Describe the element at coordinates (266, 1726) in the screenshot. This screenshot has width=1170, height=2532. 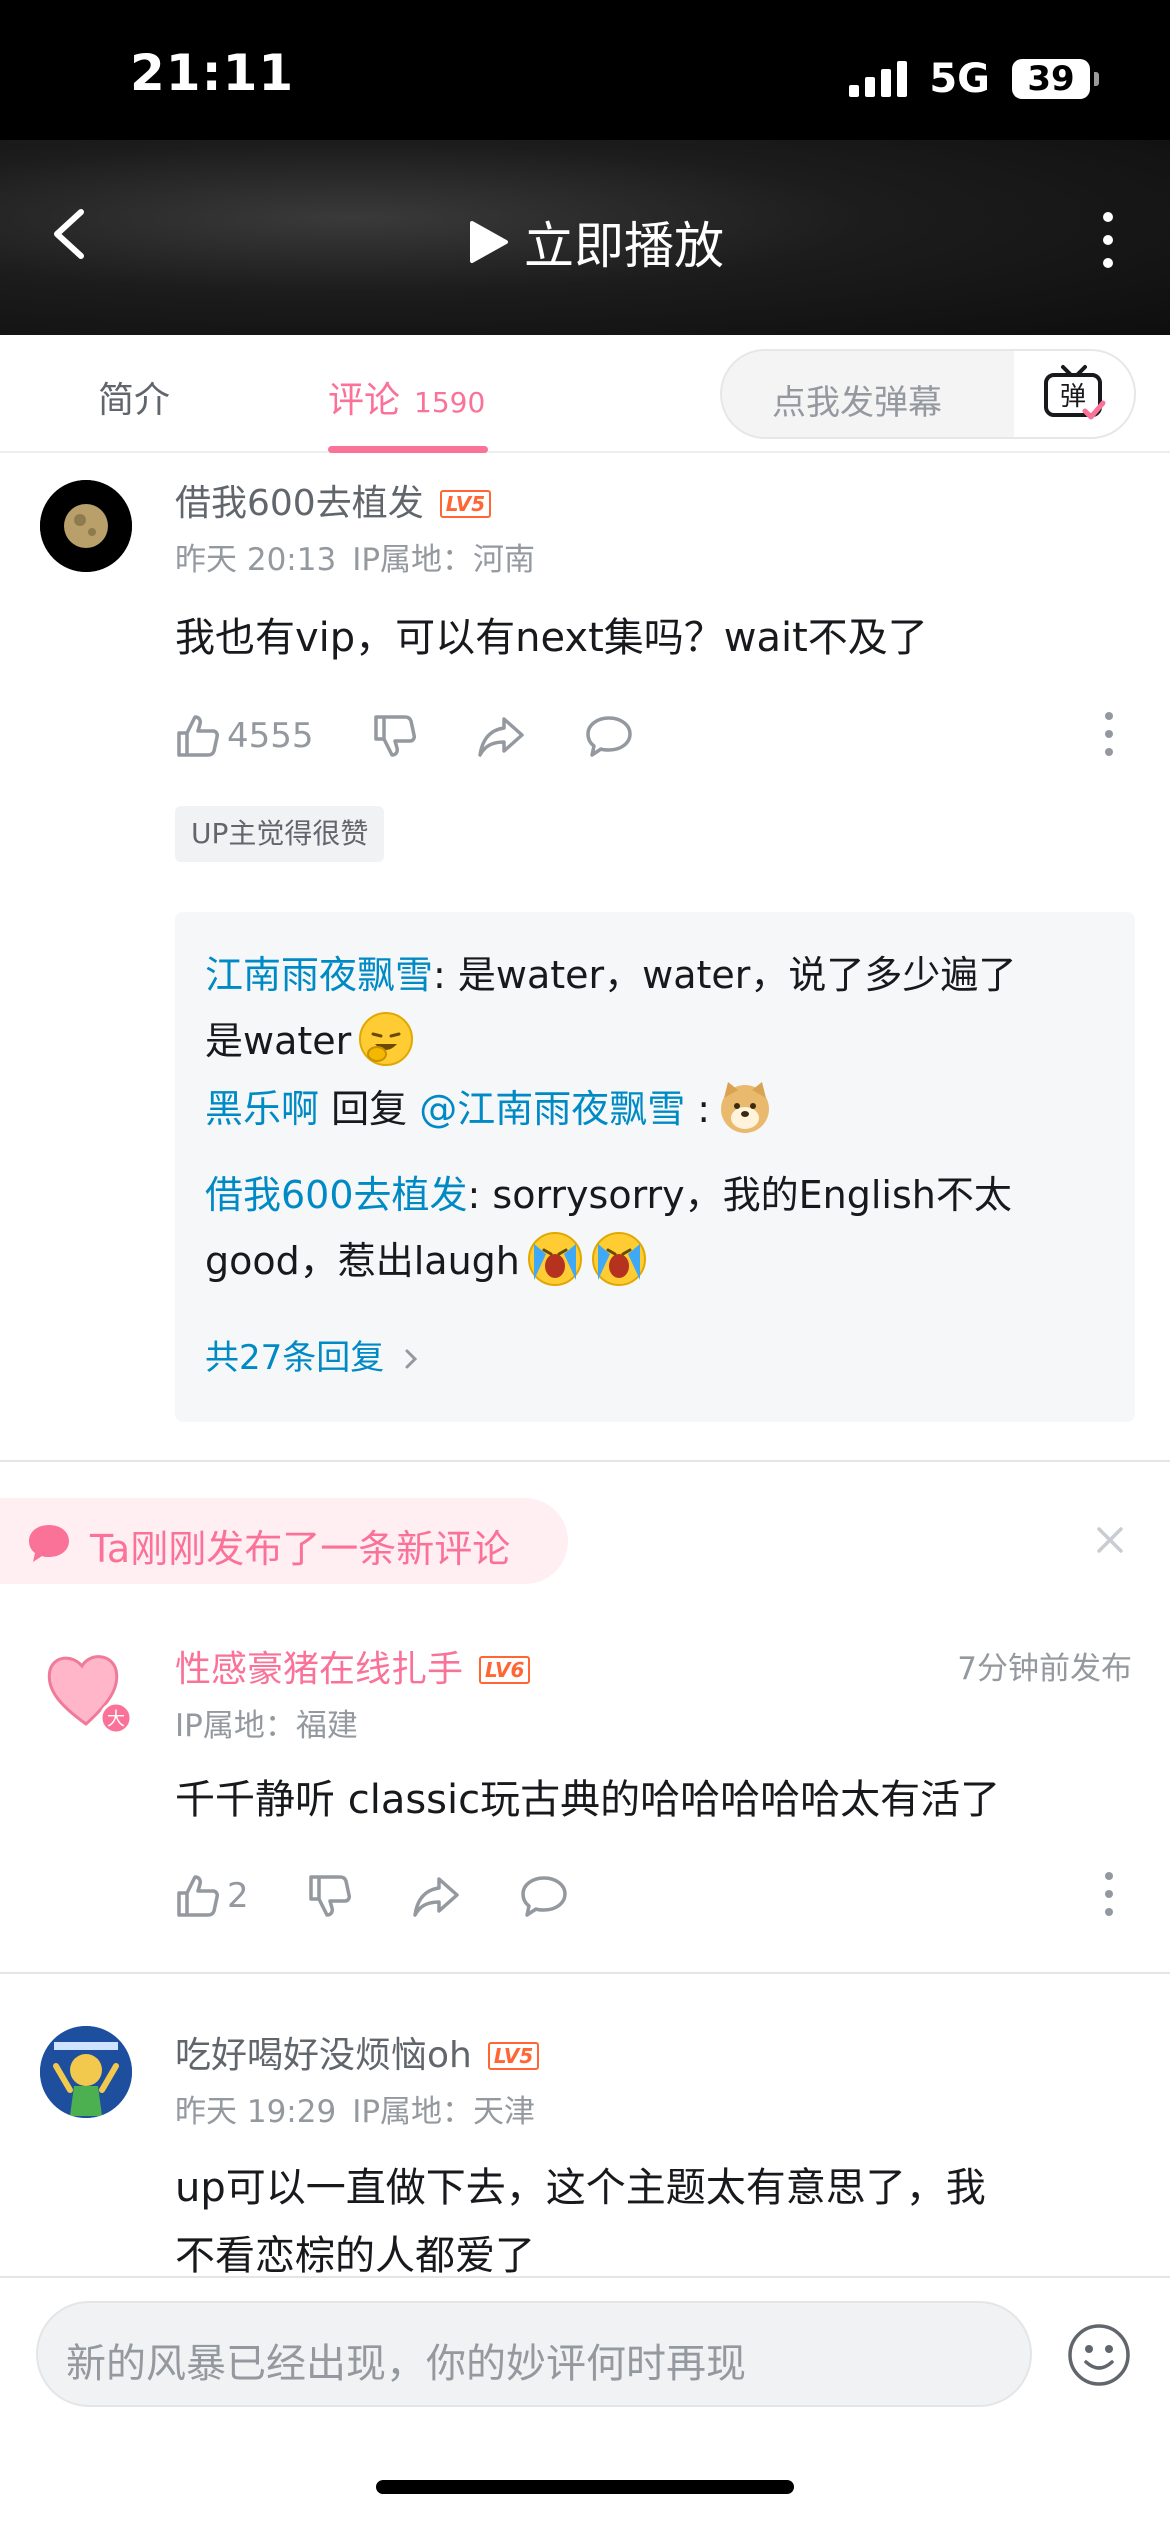
I see `comment-ip: IP属地：福建` at that location.